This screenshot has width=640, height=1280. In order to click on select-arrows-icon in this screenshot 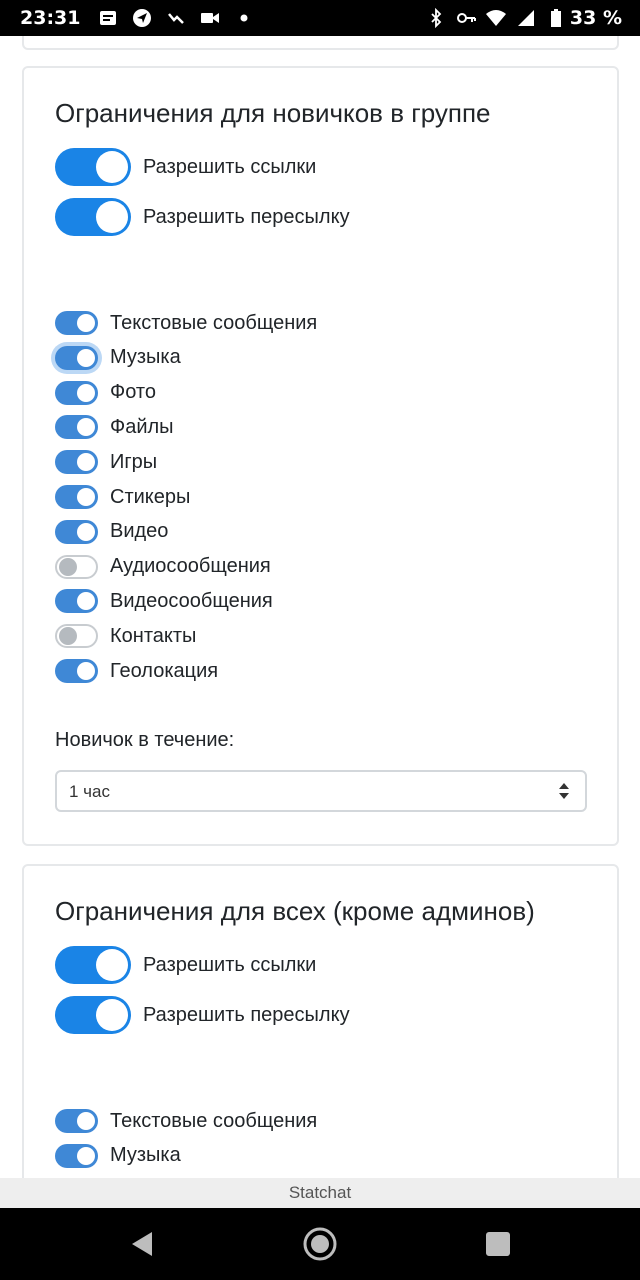, I will do `click(564, 791)`.